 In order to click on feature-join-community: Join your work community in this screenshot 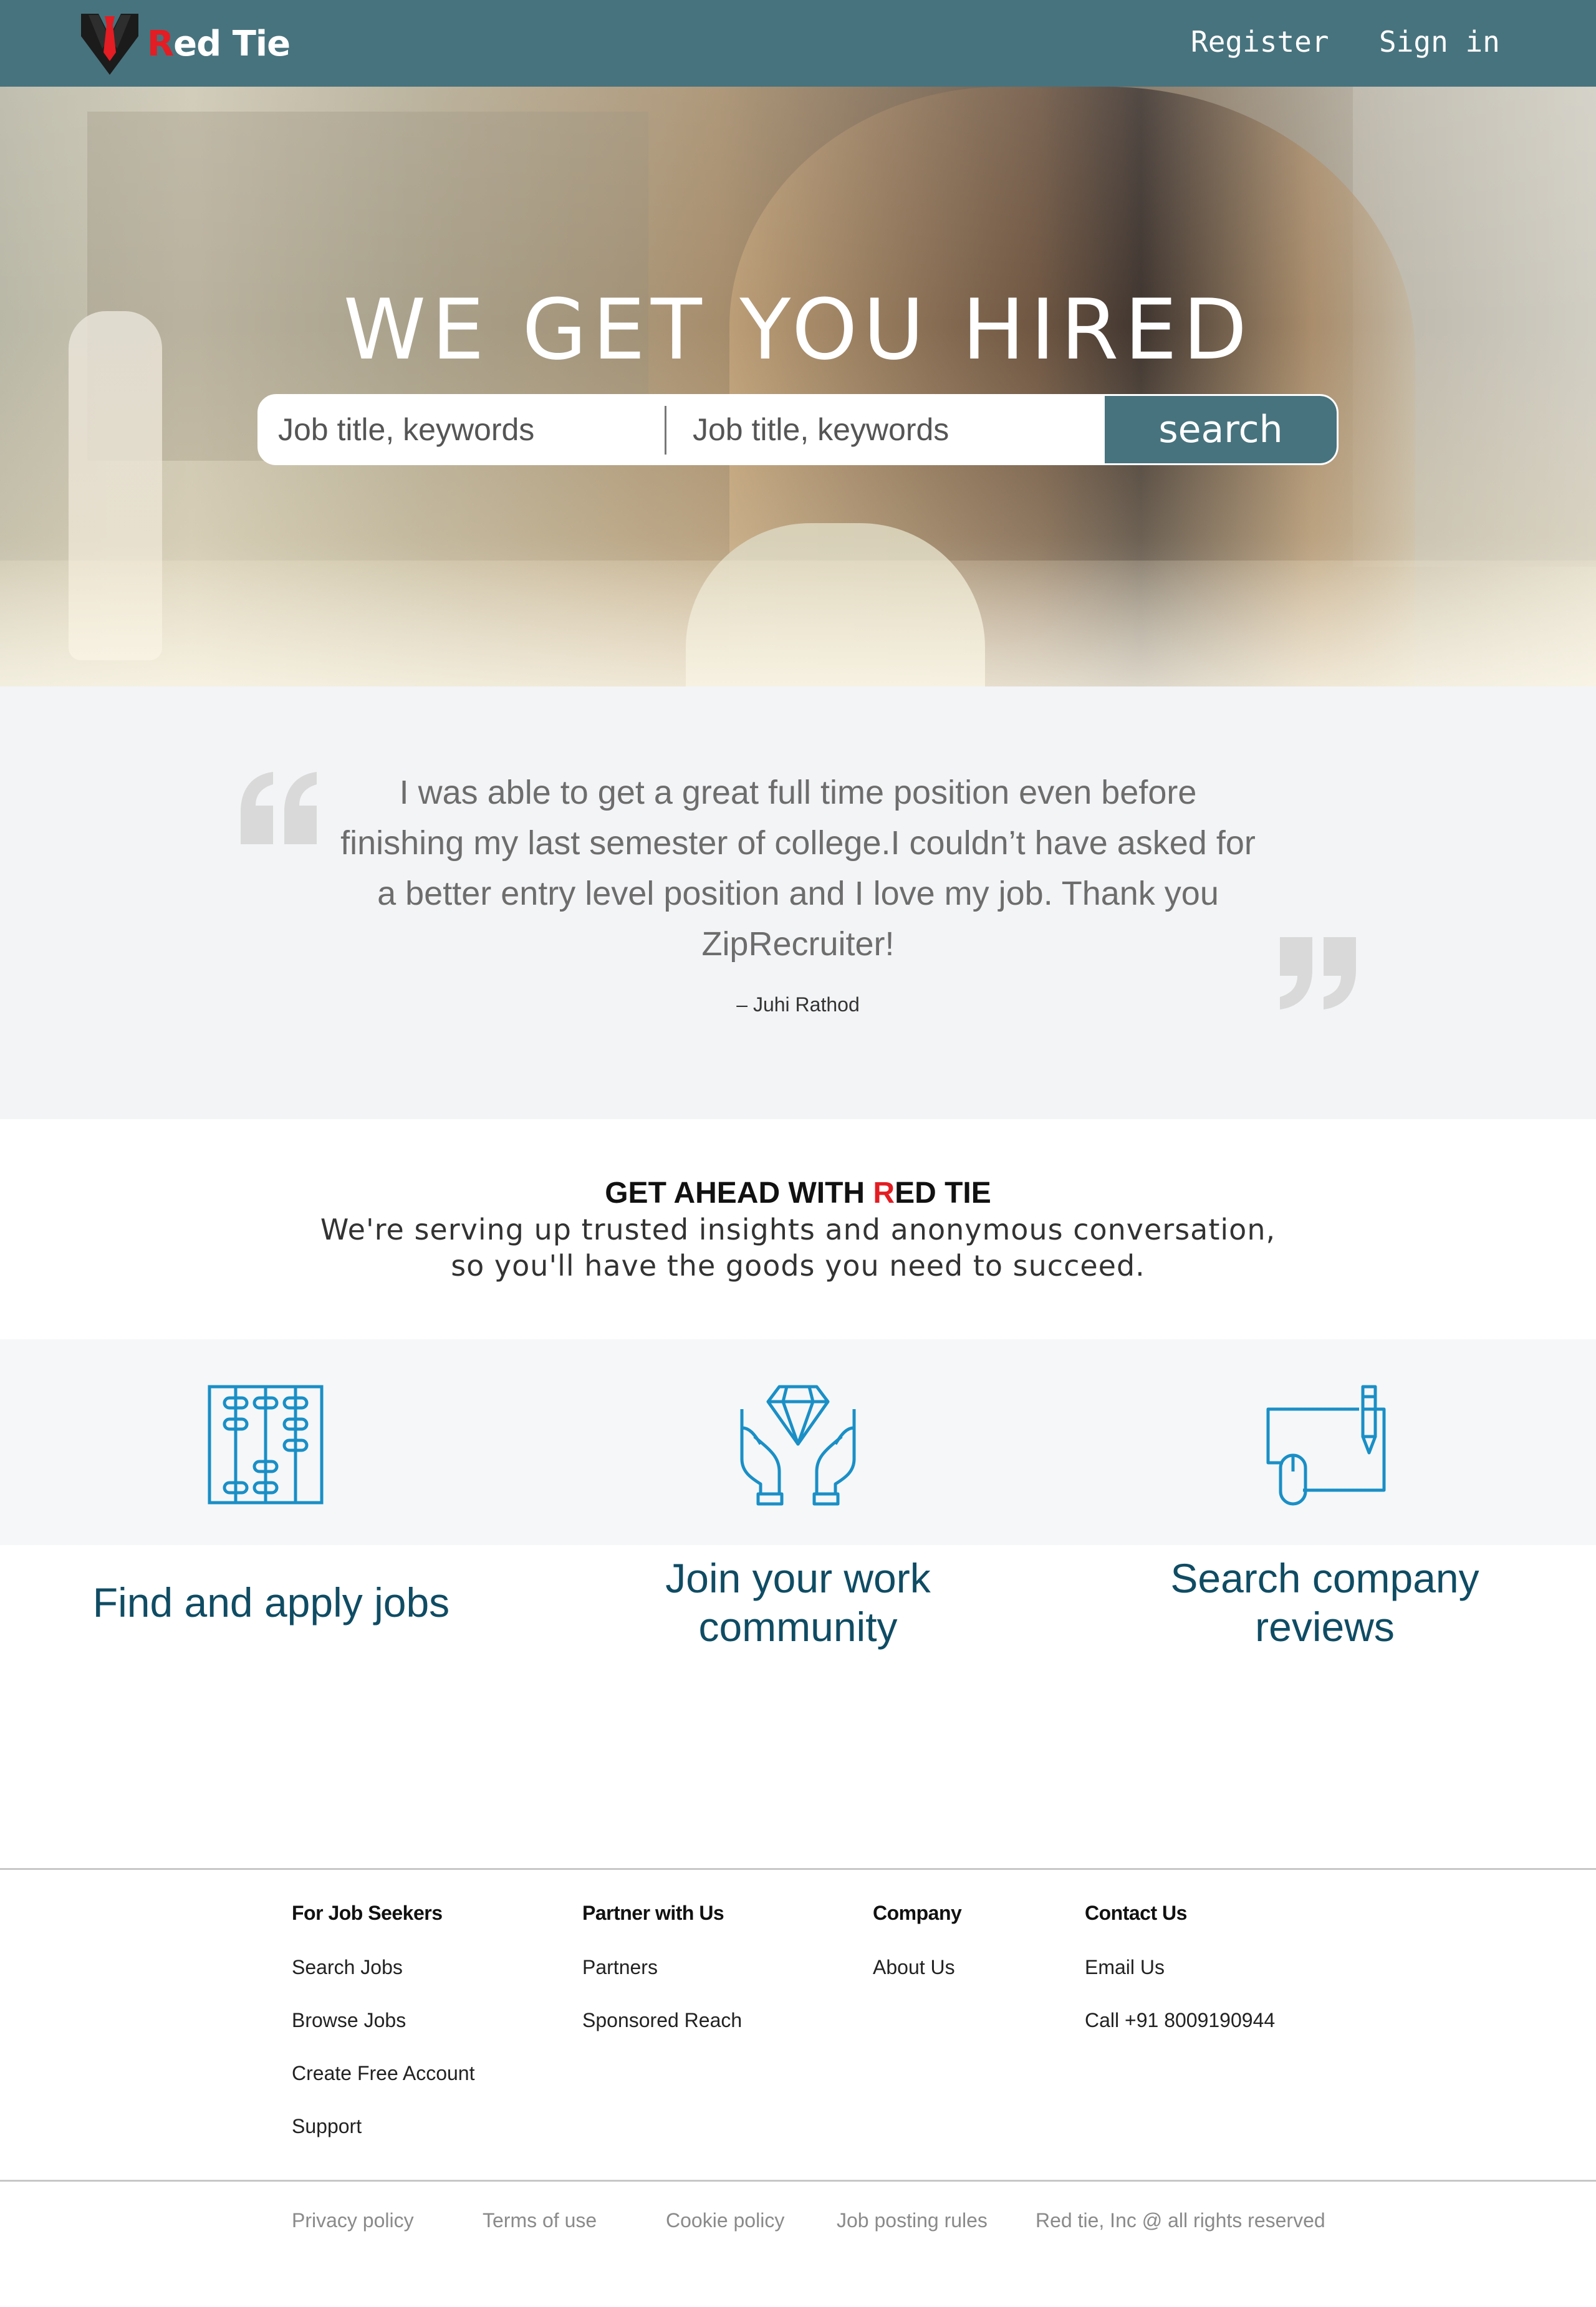, I will do `click(798, 1602)`.